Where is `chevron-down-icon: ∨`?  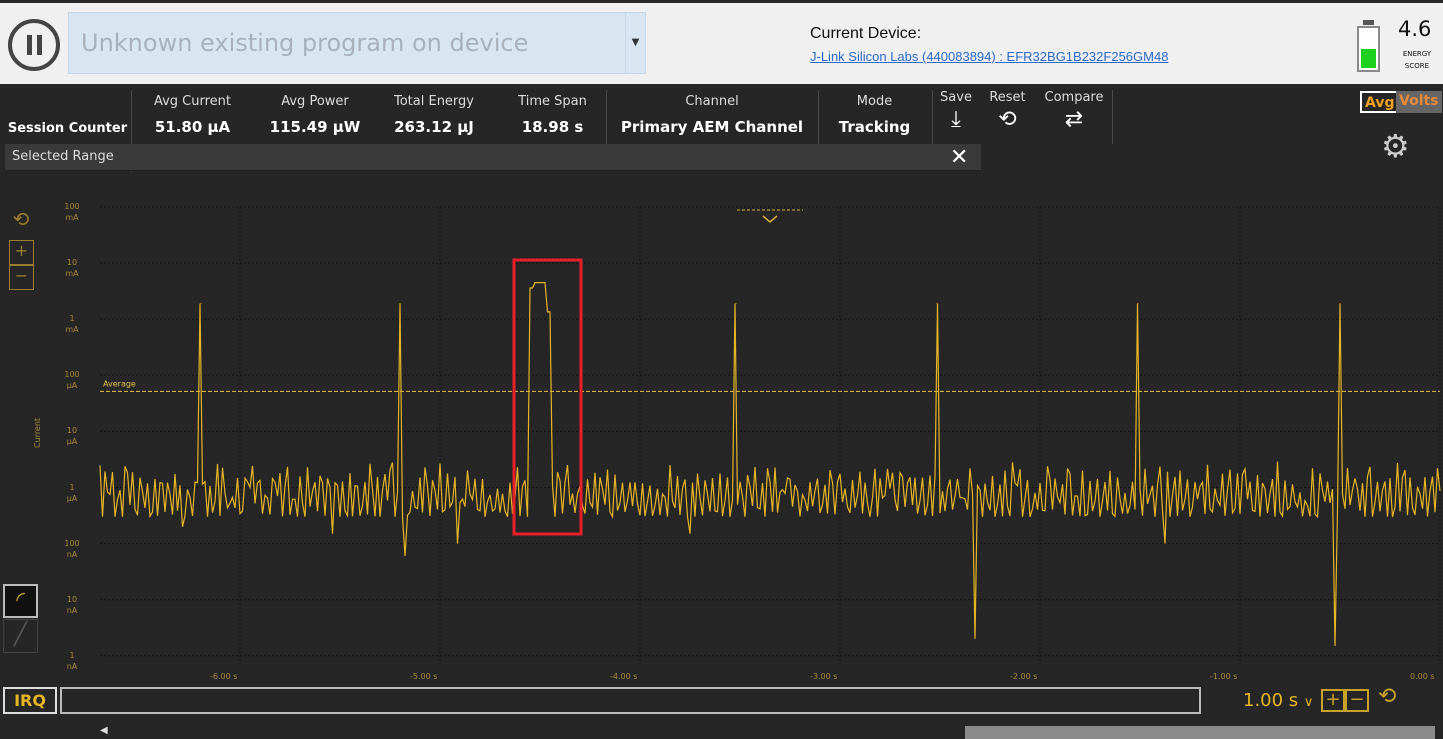
chevron-down-icon: ∨ is located at coordinates (1308, 702).